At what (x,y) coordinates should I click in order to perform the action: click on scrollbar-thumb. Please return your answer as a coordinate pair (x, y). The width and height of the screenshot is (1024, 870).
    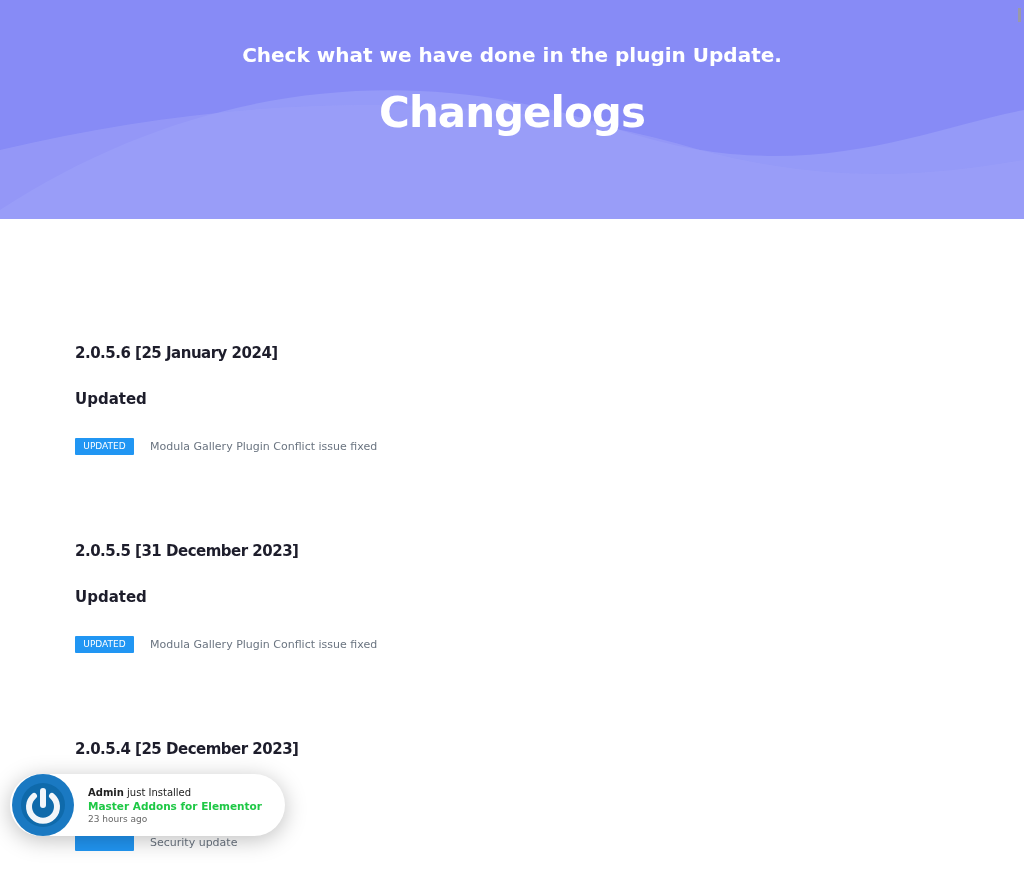
    Looking at the image, I should click on (1019, 15).